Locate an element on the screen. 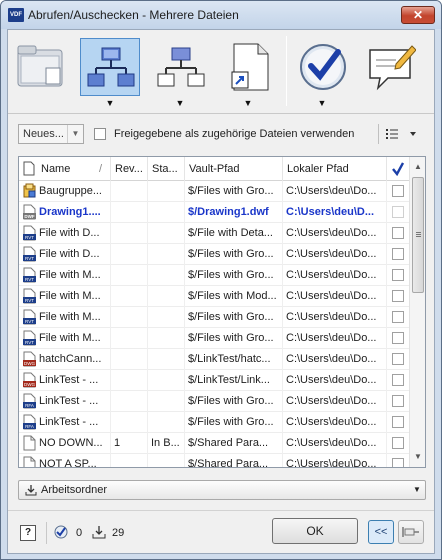 The image size is (442, 560). list-view-button is located at coordinates (404, 134).